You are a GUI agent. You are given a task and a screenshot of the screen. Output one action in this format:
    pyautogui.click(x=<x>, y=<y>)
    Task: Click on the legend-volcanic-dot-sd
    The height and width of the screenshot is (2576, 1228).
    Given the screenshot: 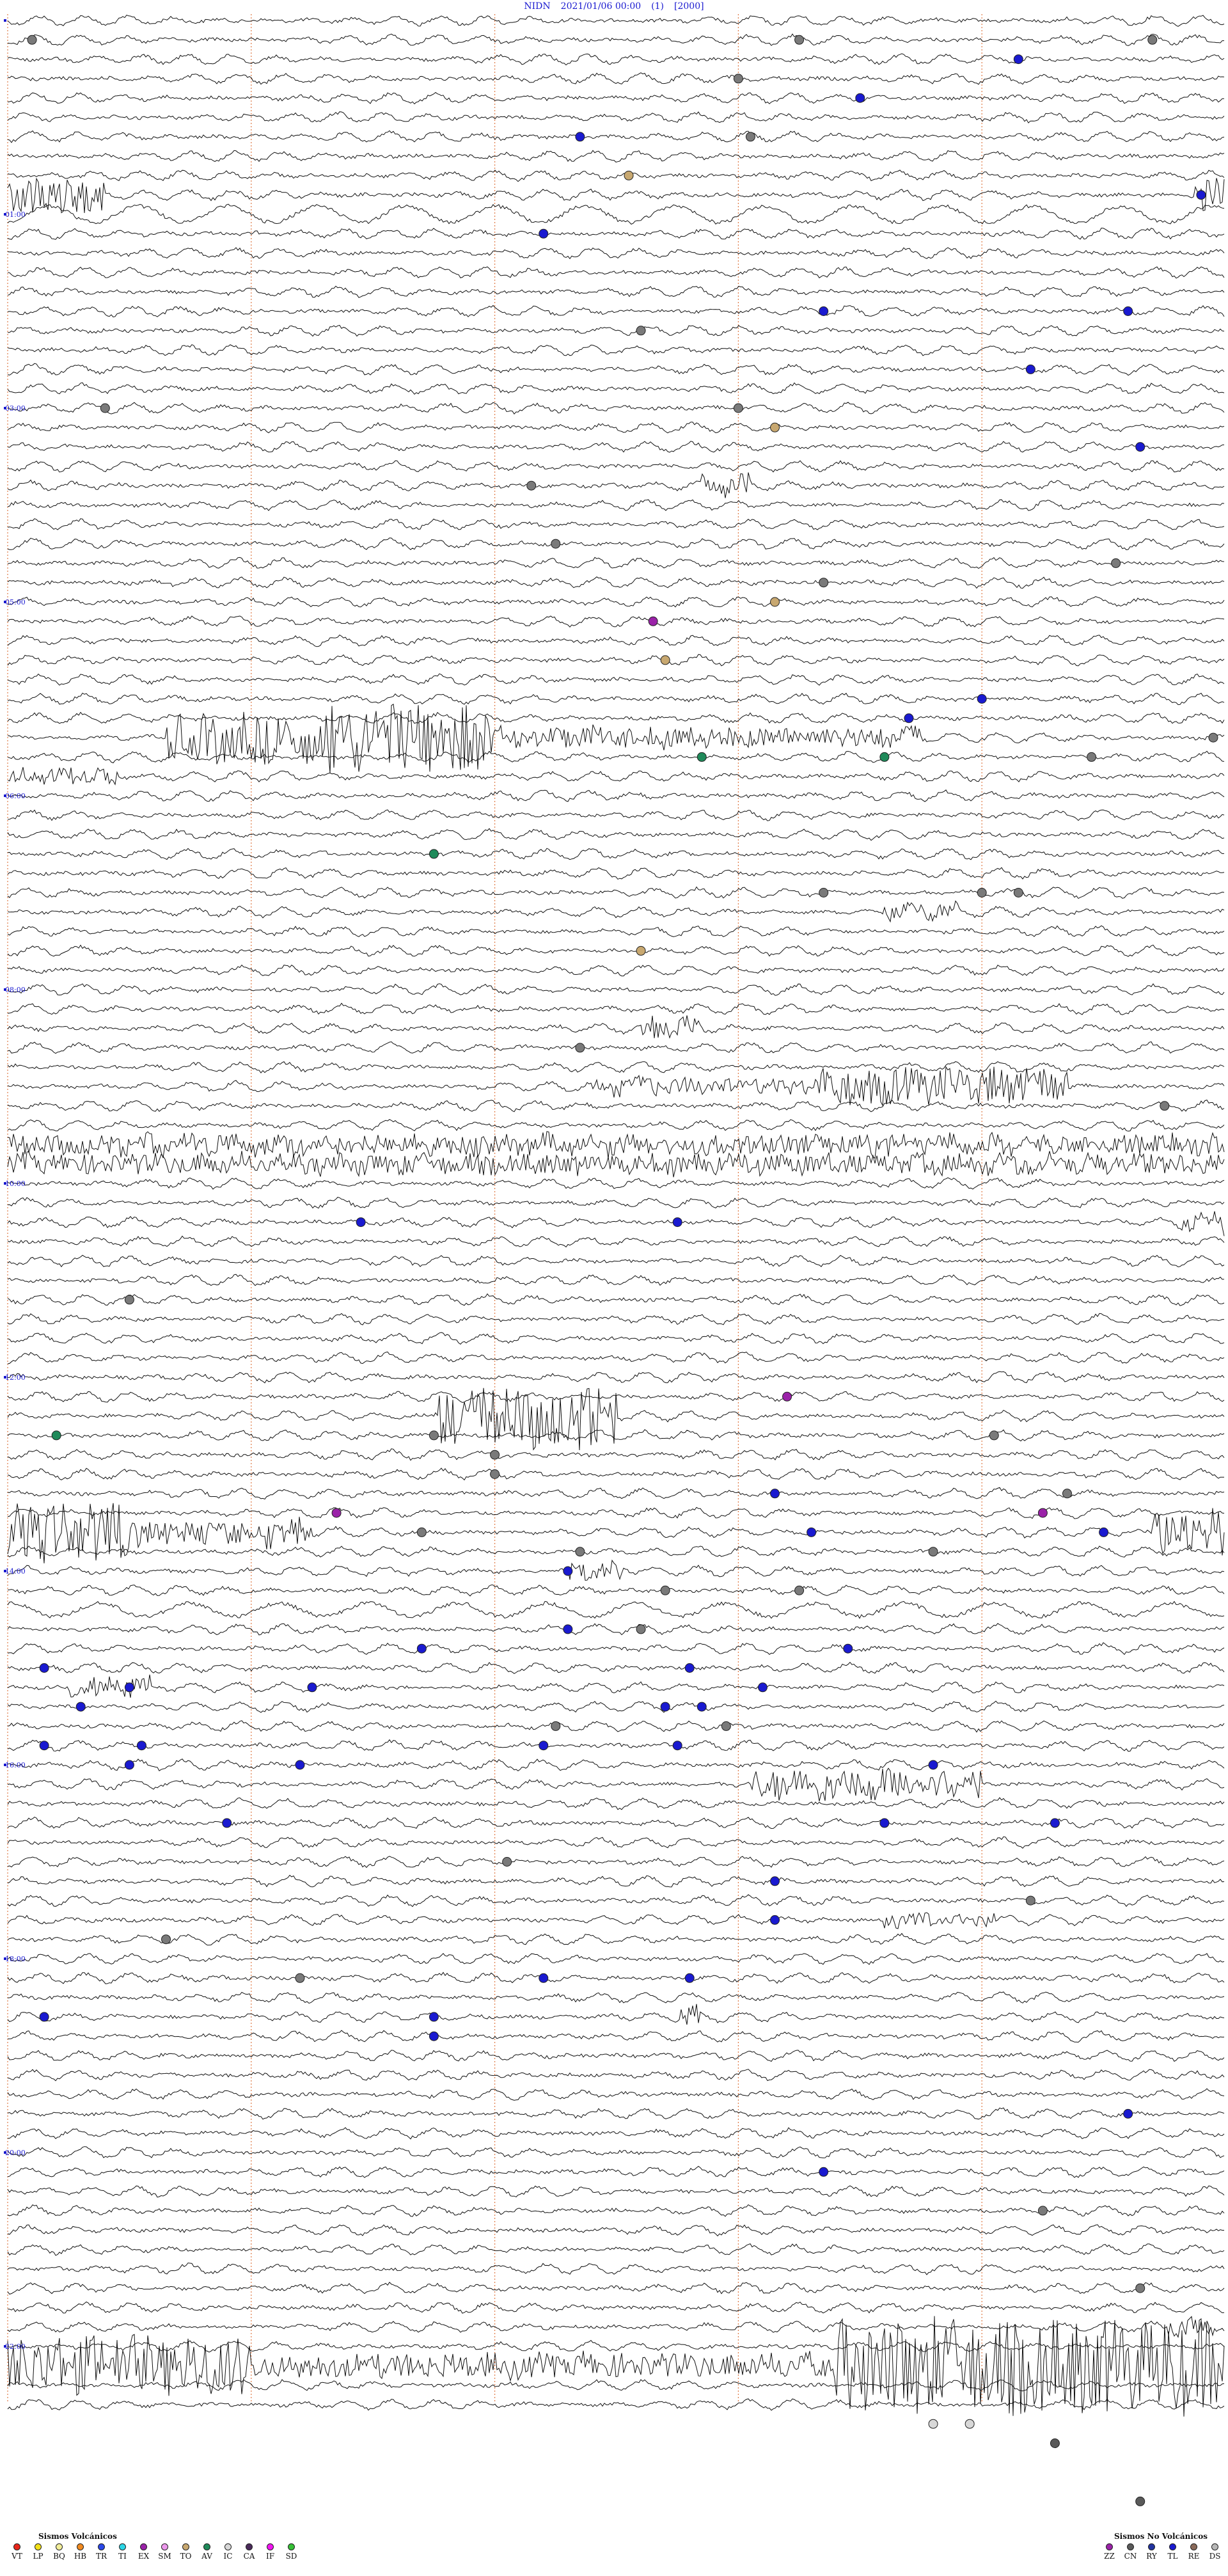 What is the action you would take?
    pyautogui.click(x=291, y=2546)
    